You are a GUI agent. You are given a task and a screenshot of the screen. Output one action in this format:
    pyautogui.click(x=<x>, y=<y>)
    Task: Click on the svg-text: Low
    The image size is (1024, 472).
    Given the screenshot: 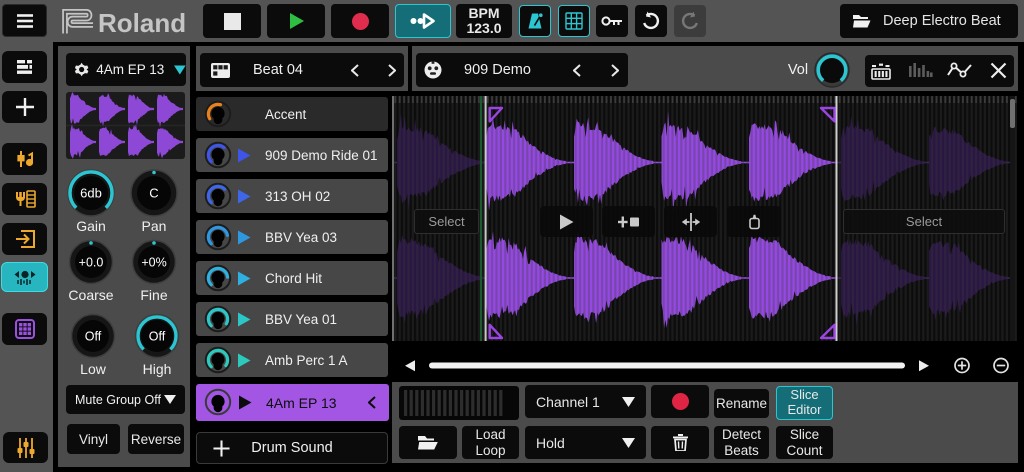 What is the action you would take?
    pyautogui.click(x=93, y=369)
    